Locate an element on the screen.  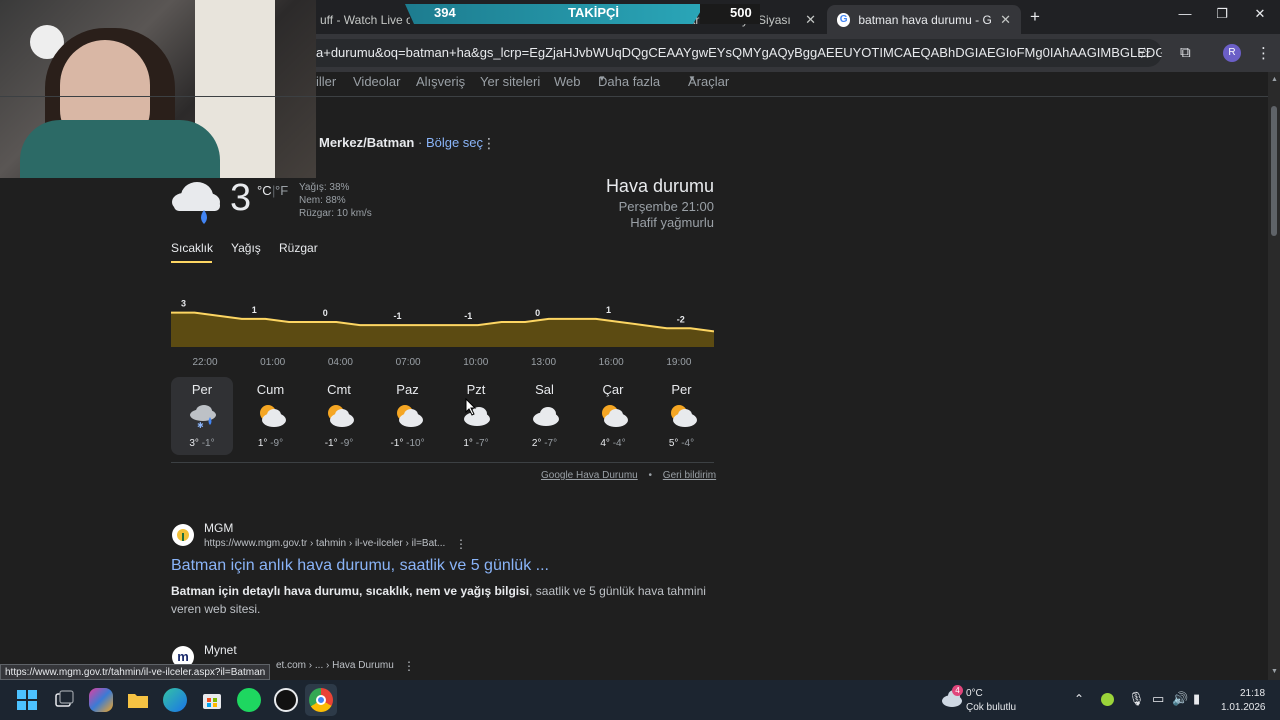
chart-data-label: 0 is located at coordinates (325, 313).